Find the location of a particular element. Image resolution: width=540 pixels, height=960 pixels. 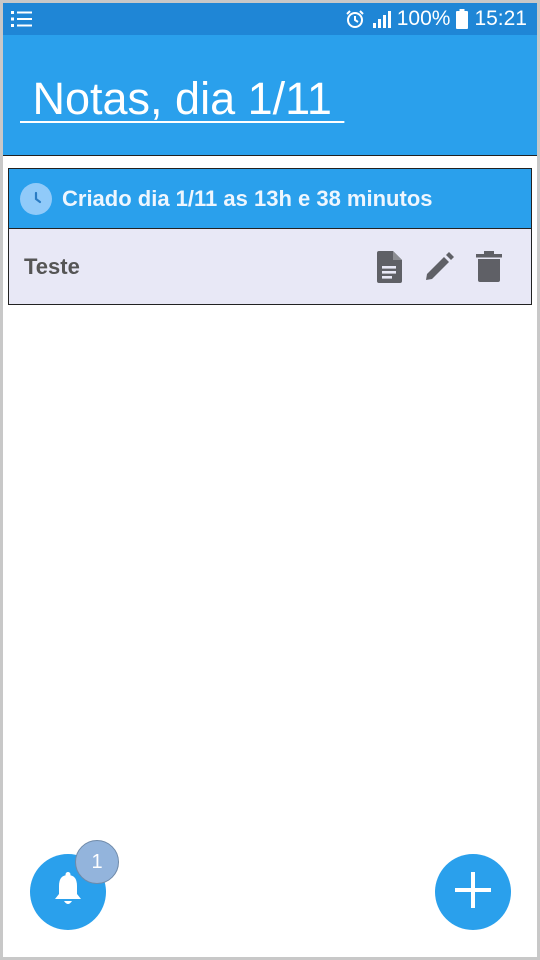

note-card-body: Teste is located at coordinates (270, 267).